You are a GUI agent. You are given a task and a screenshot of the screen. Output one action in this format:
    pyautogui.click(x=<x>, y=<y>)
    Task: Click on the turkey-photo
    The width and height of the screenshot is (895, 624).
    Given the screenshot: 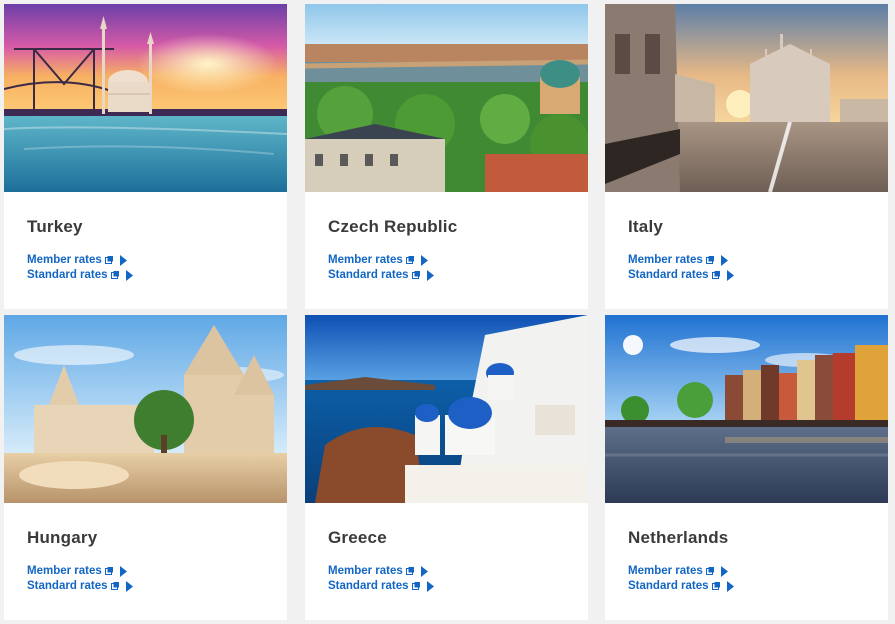 What is the action you would take?
    pyautogui.click(x=145, y=98)
    